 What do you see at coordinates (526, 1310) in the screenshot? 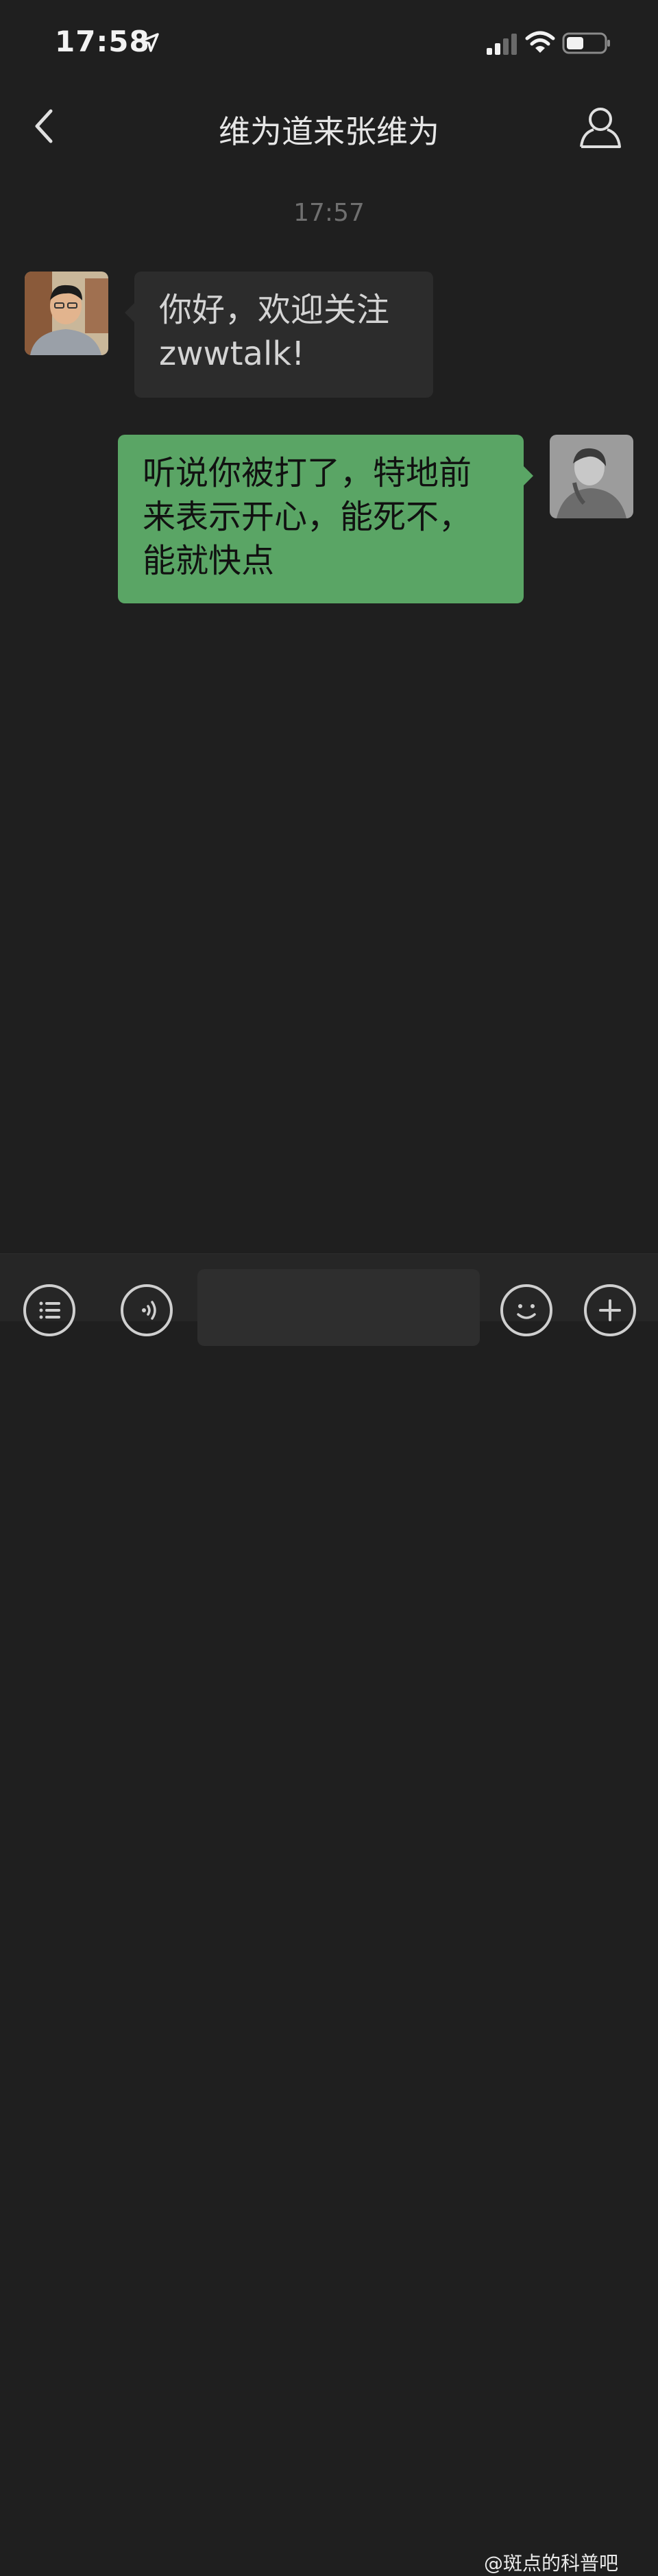
I see `emoji-icon` at bounding box center [526, 1310].